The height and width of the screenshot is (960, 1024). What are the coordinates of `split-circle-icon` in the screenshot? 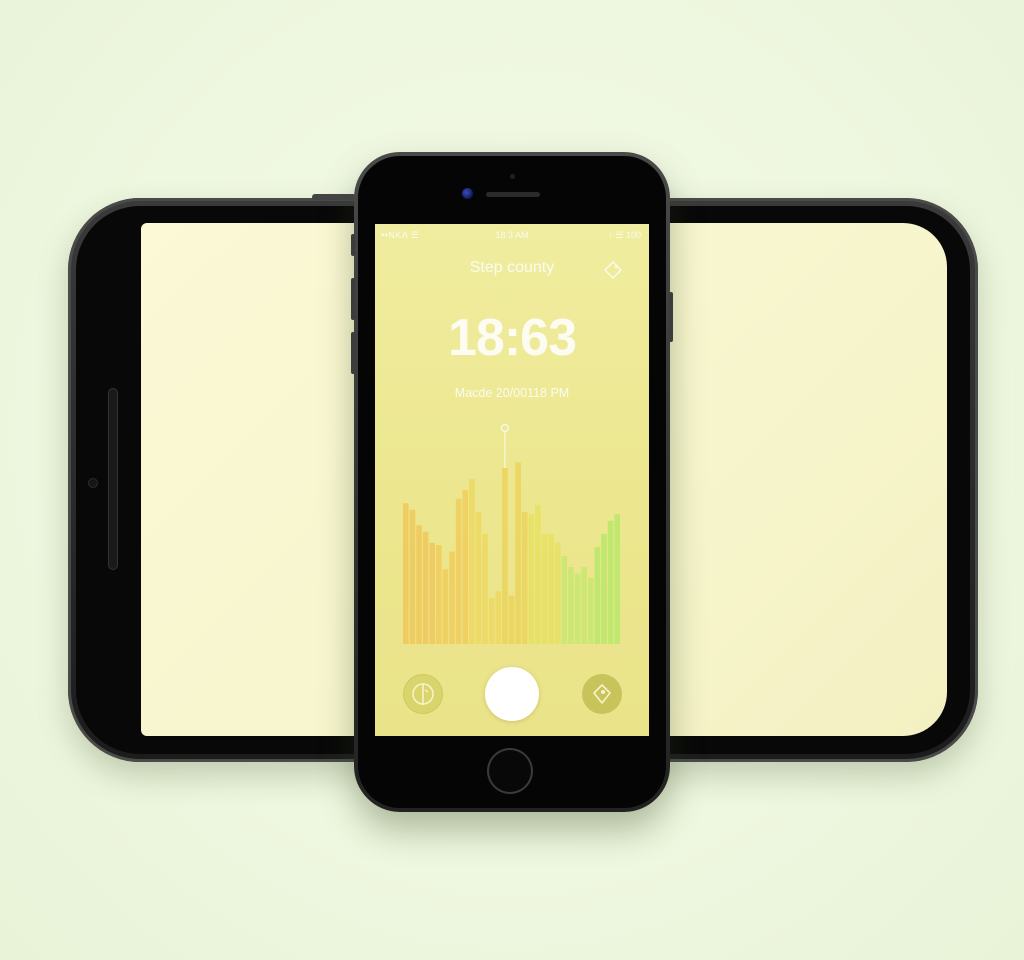 It's located at (423, 694).